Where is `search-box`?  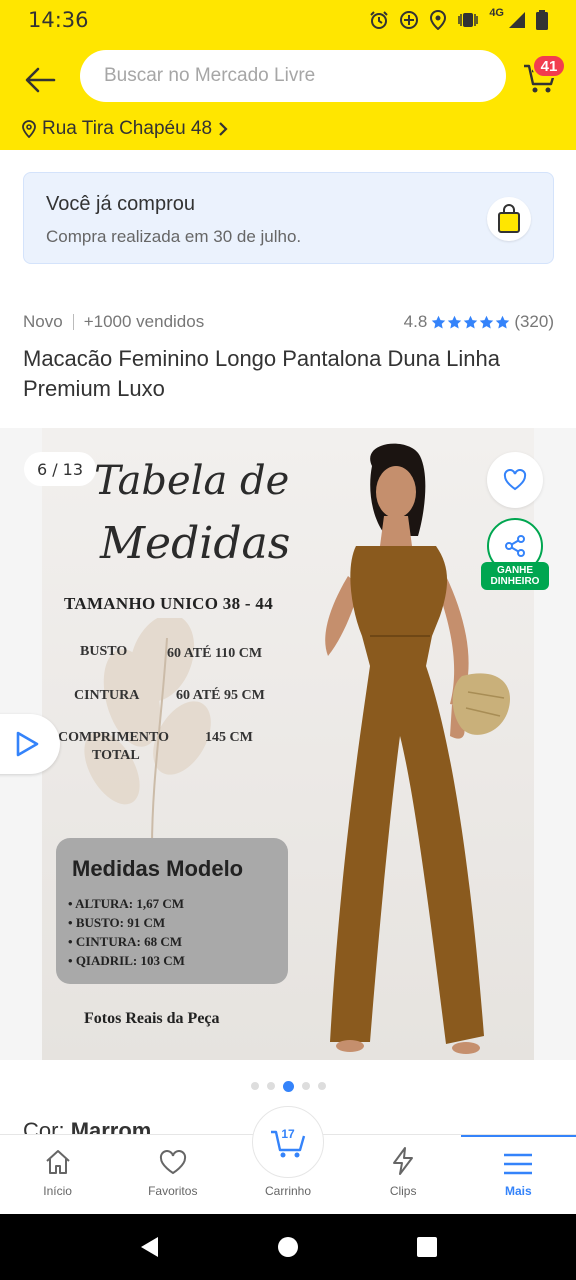 search-box is located at coordinates (293, 76).